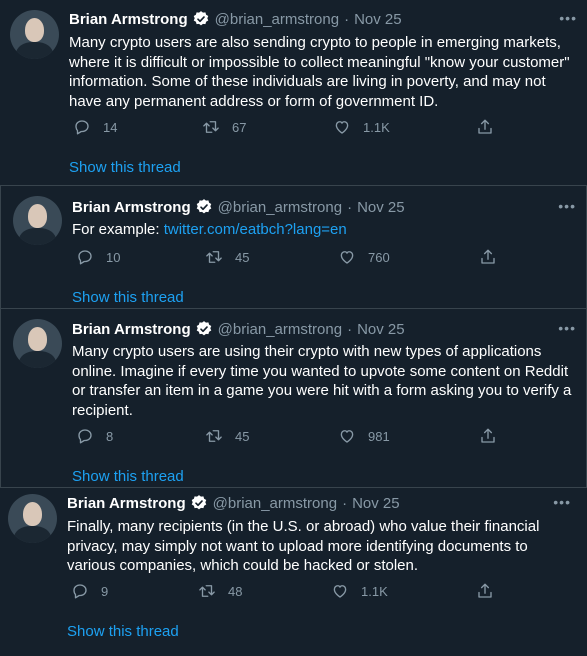 The image size is (587, 656). I want to click on retweet-count: 67, so click(239, 127).